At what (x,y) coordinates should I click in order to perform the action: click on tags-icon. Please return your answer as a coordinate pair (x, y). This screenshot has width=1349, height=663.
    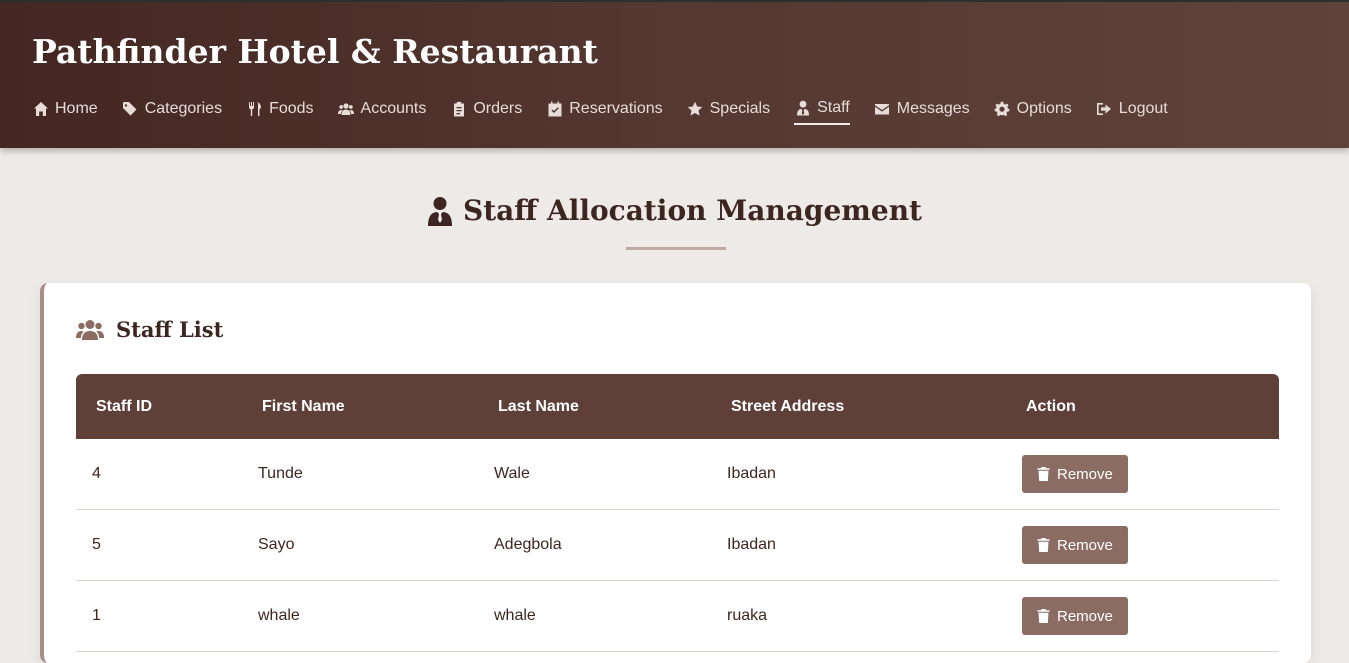
    Looking at the image, I should click on (130, 109).